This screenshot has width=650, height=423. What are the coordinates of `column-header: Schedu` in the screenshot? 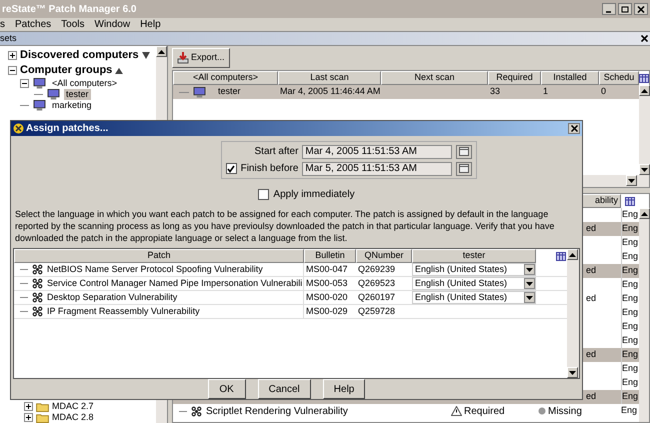 It's located at (619, 78).